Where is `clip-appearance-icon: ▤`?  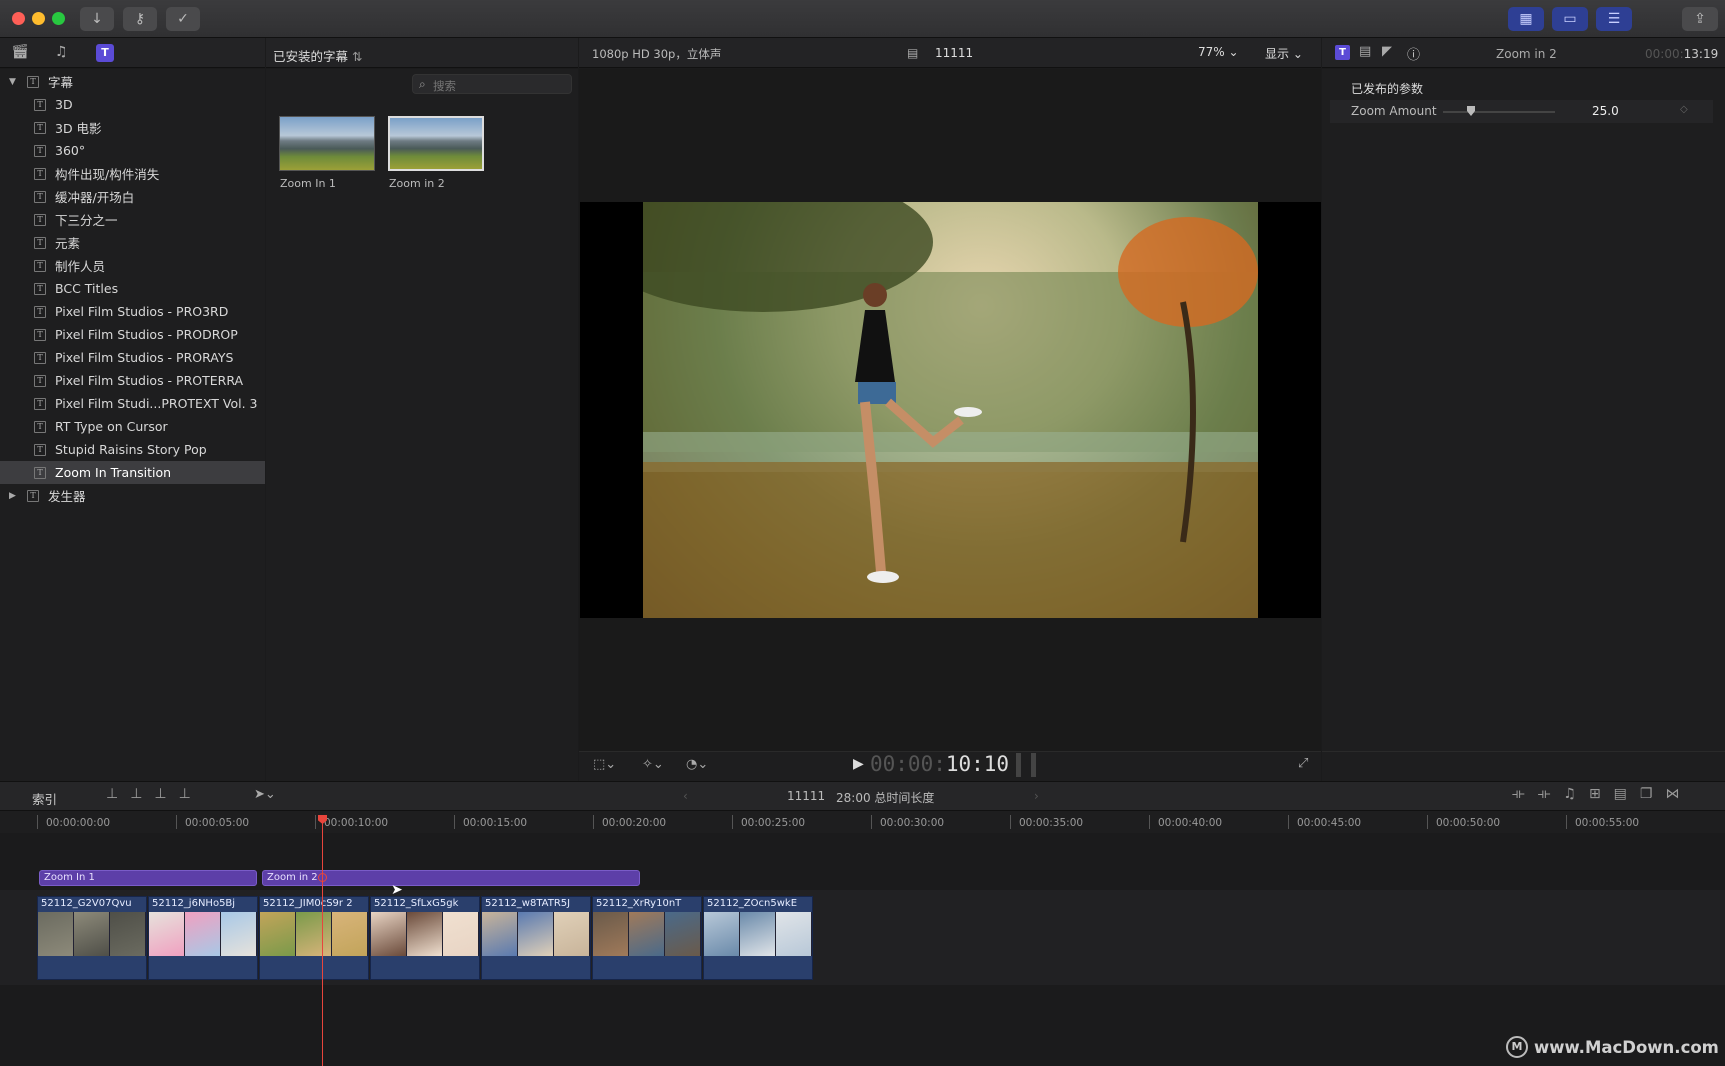
clip-appearance-icon: ▤ is located at coordinates (1627, 794).